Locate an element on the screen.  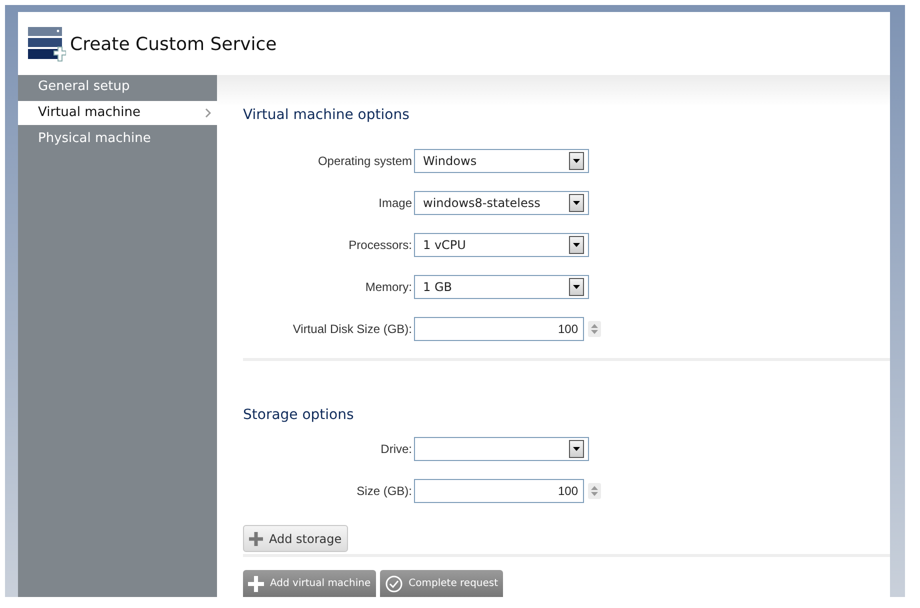
select-field: 1 GB is located at coordinates (501, 287).